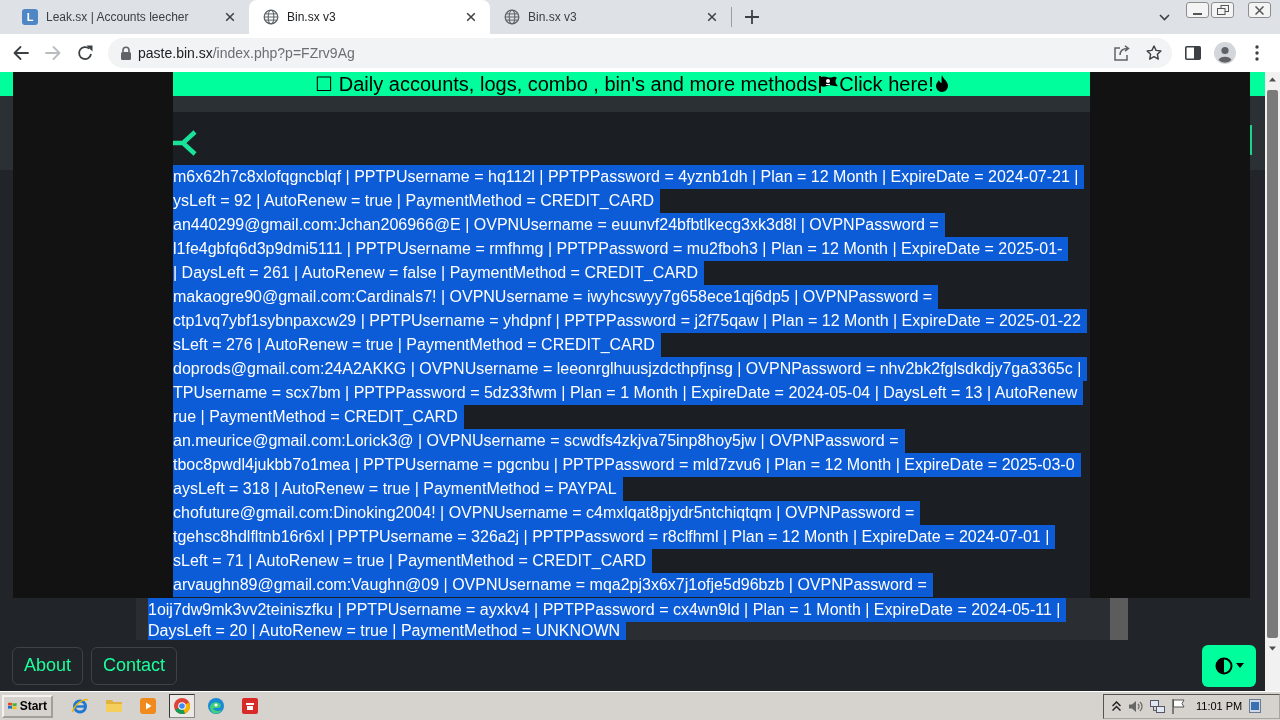 This screenshot has width=1280, height=720. I want to click on theme-toggle-button, so click(1229, 665).